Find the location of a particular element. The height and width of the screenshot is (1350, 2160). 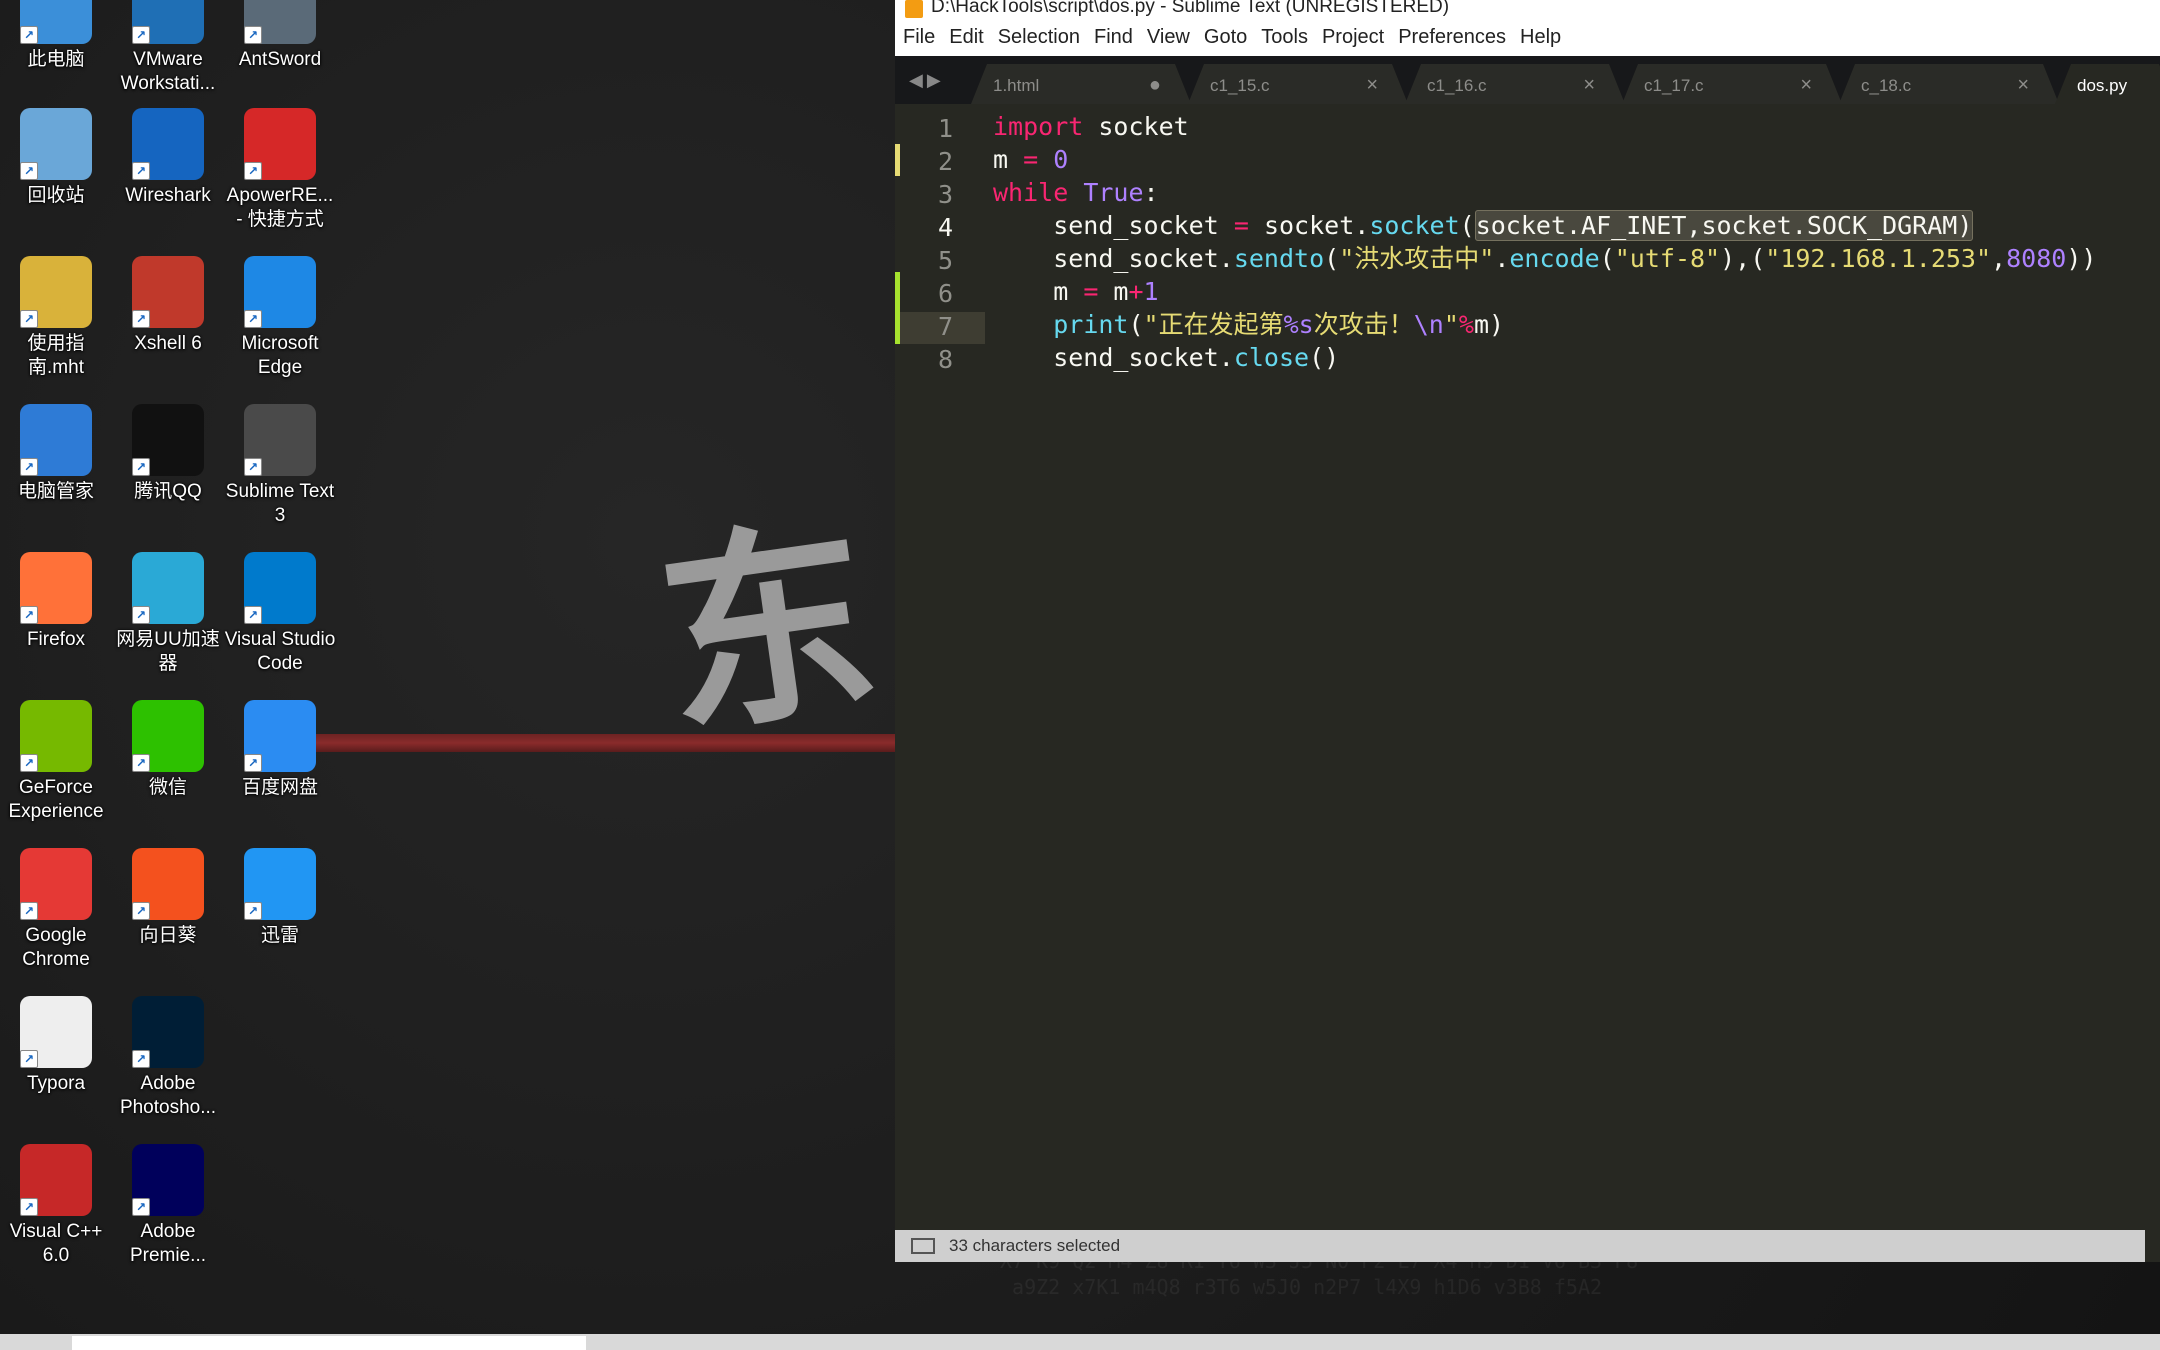

tab-c1-15: c1_15.c × is located at coordinates (1298, 84).